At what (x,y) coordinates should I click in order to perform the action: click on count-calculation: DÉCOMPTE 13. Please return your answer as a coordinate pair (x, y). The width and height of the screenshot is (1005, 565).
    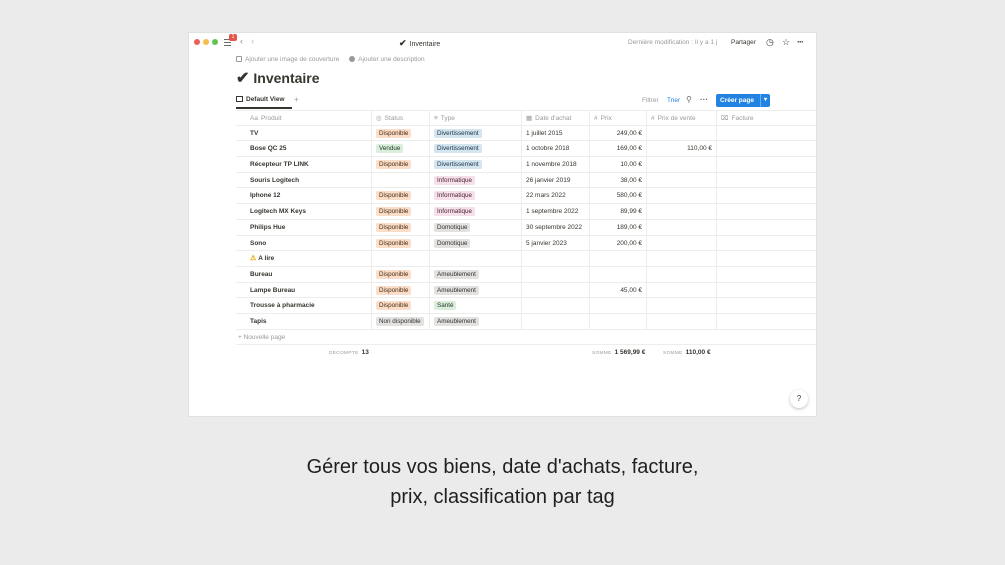
    Looking at the image, I should click on (349, 352).